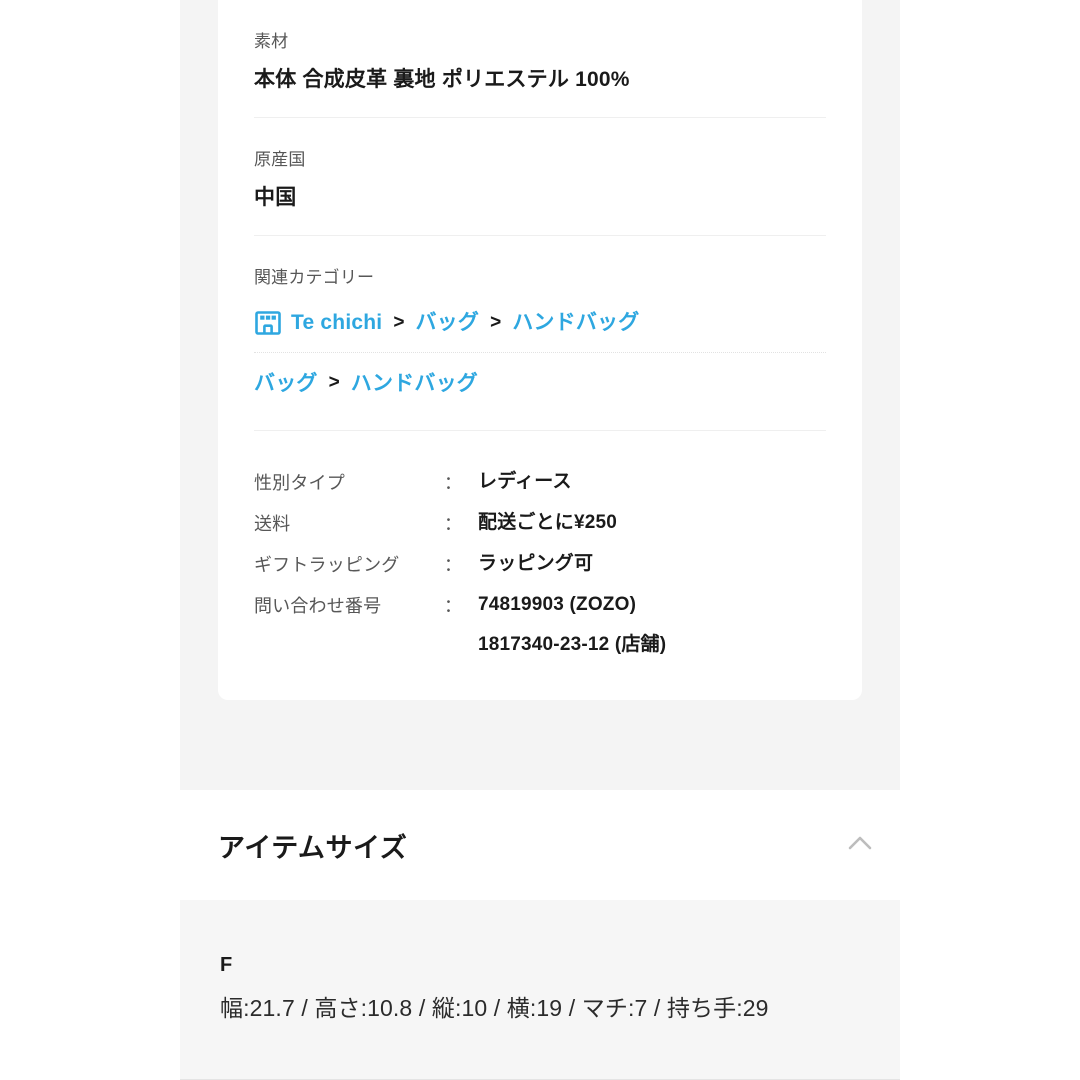 The width and height of the screenshot is (1080, 1080). I want to click on table-row: 性別タイプ ： レディース, so click(460, 489).